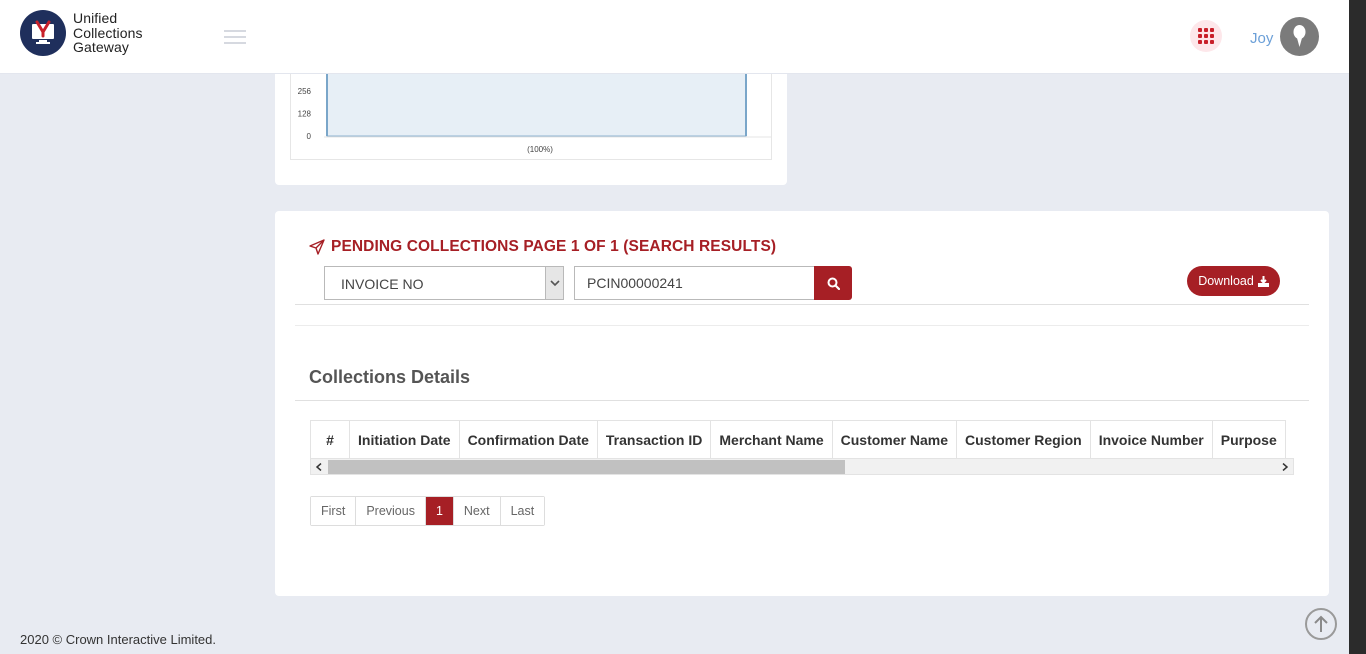  Describe the element at coordinates (1357, 327) in the screenshot. I see `page-scrollbar` at that location.